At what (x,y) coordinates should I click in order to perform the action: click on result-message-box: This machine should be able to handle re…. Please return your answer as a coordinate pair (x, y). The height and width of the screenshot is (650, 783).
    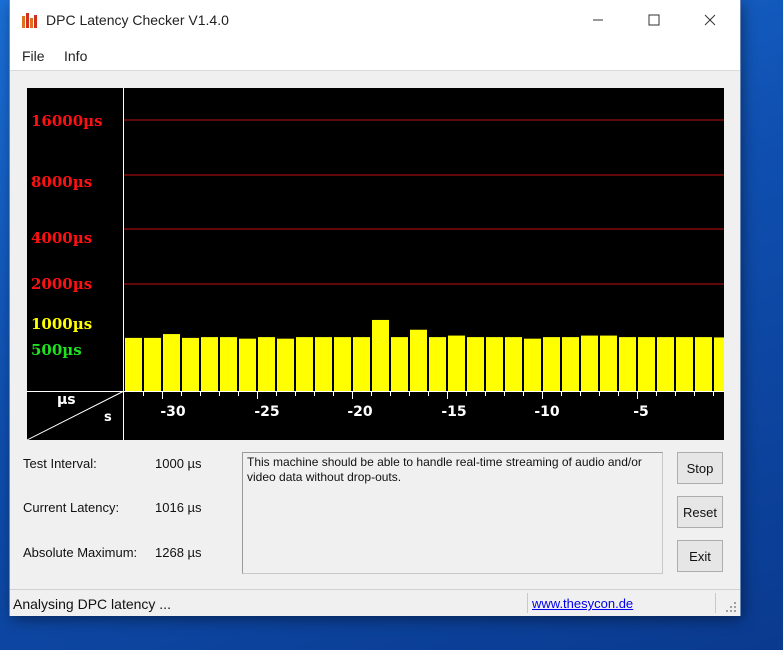
    Looking at the image, I should click on (452, 513).